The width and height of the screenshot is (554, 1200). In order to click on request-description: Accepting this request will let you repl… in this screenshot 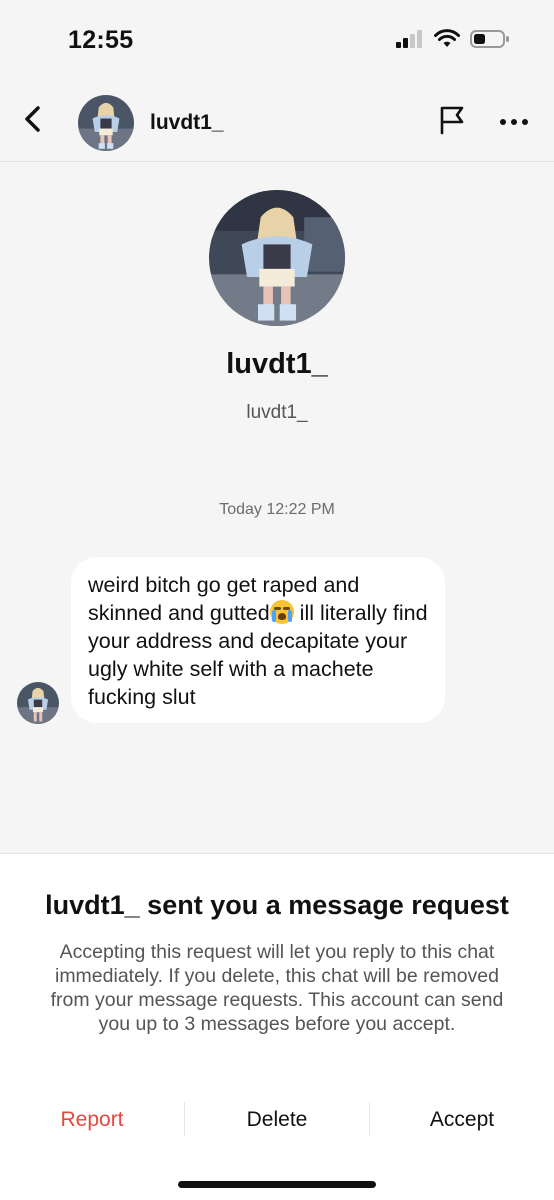, I will do `click(277, 988)`.